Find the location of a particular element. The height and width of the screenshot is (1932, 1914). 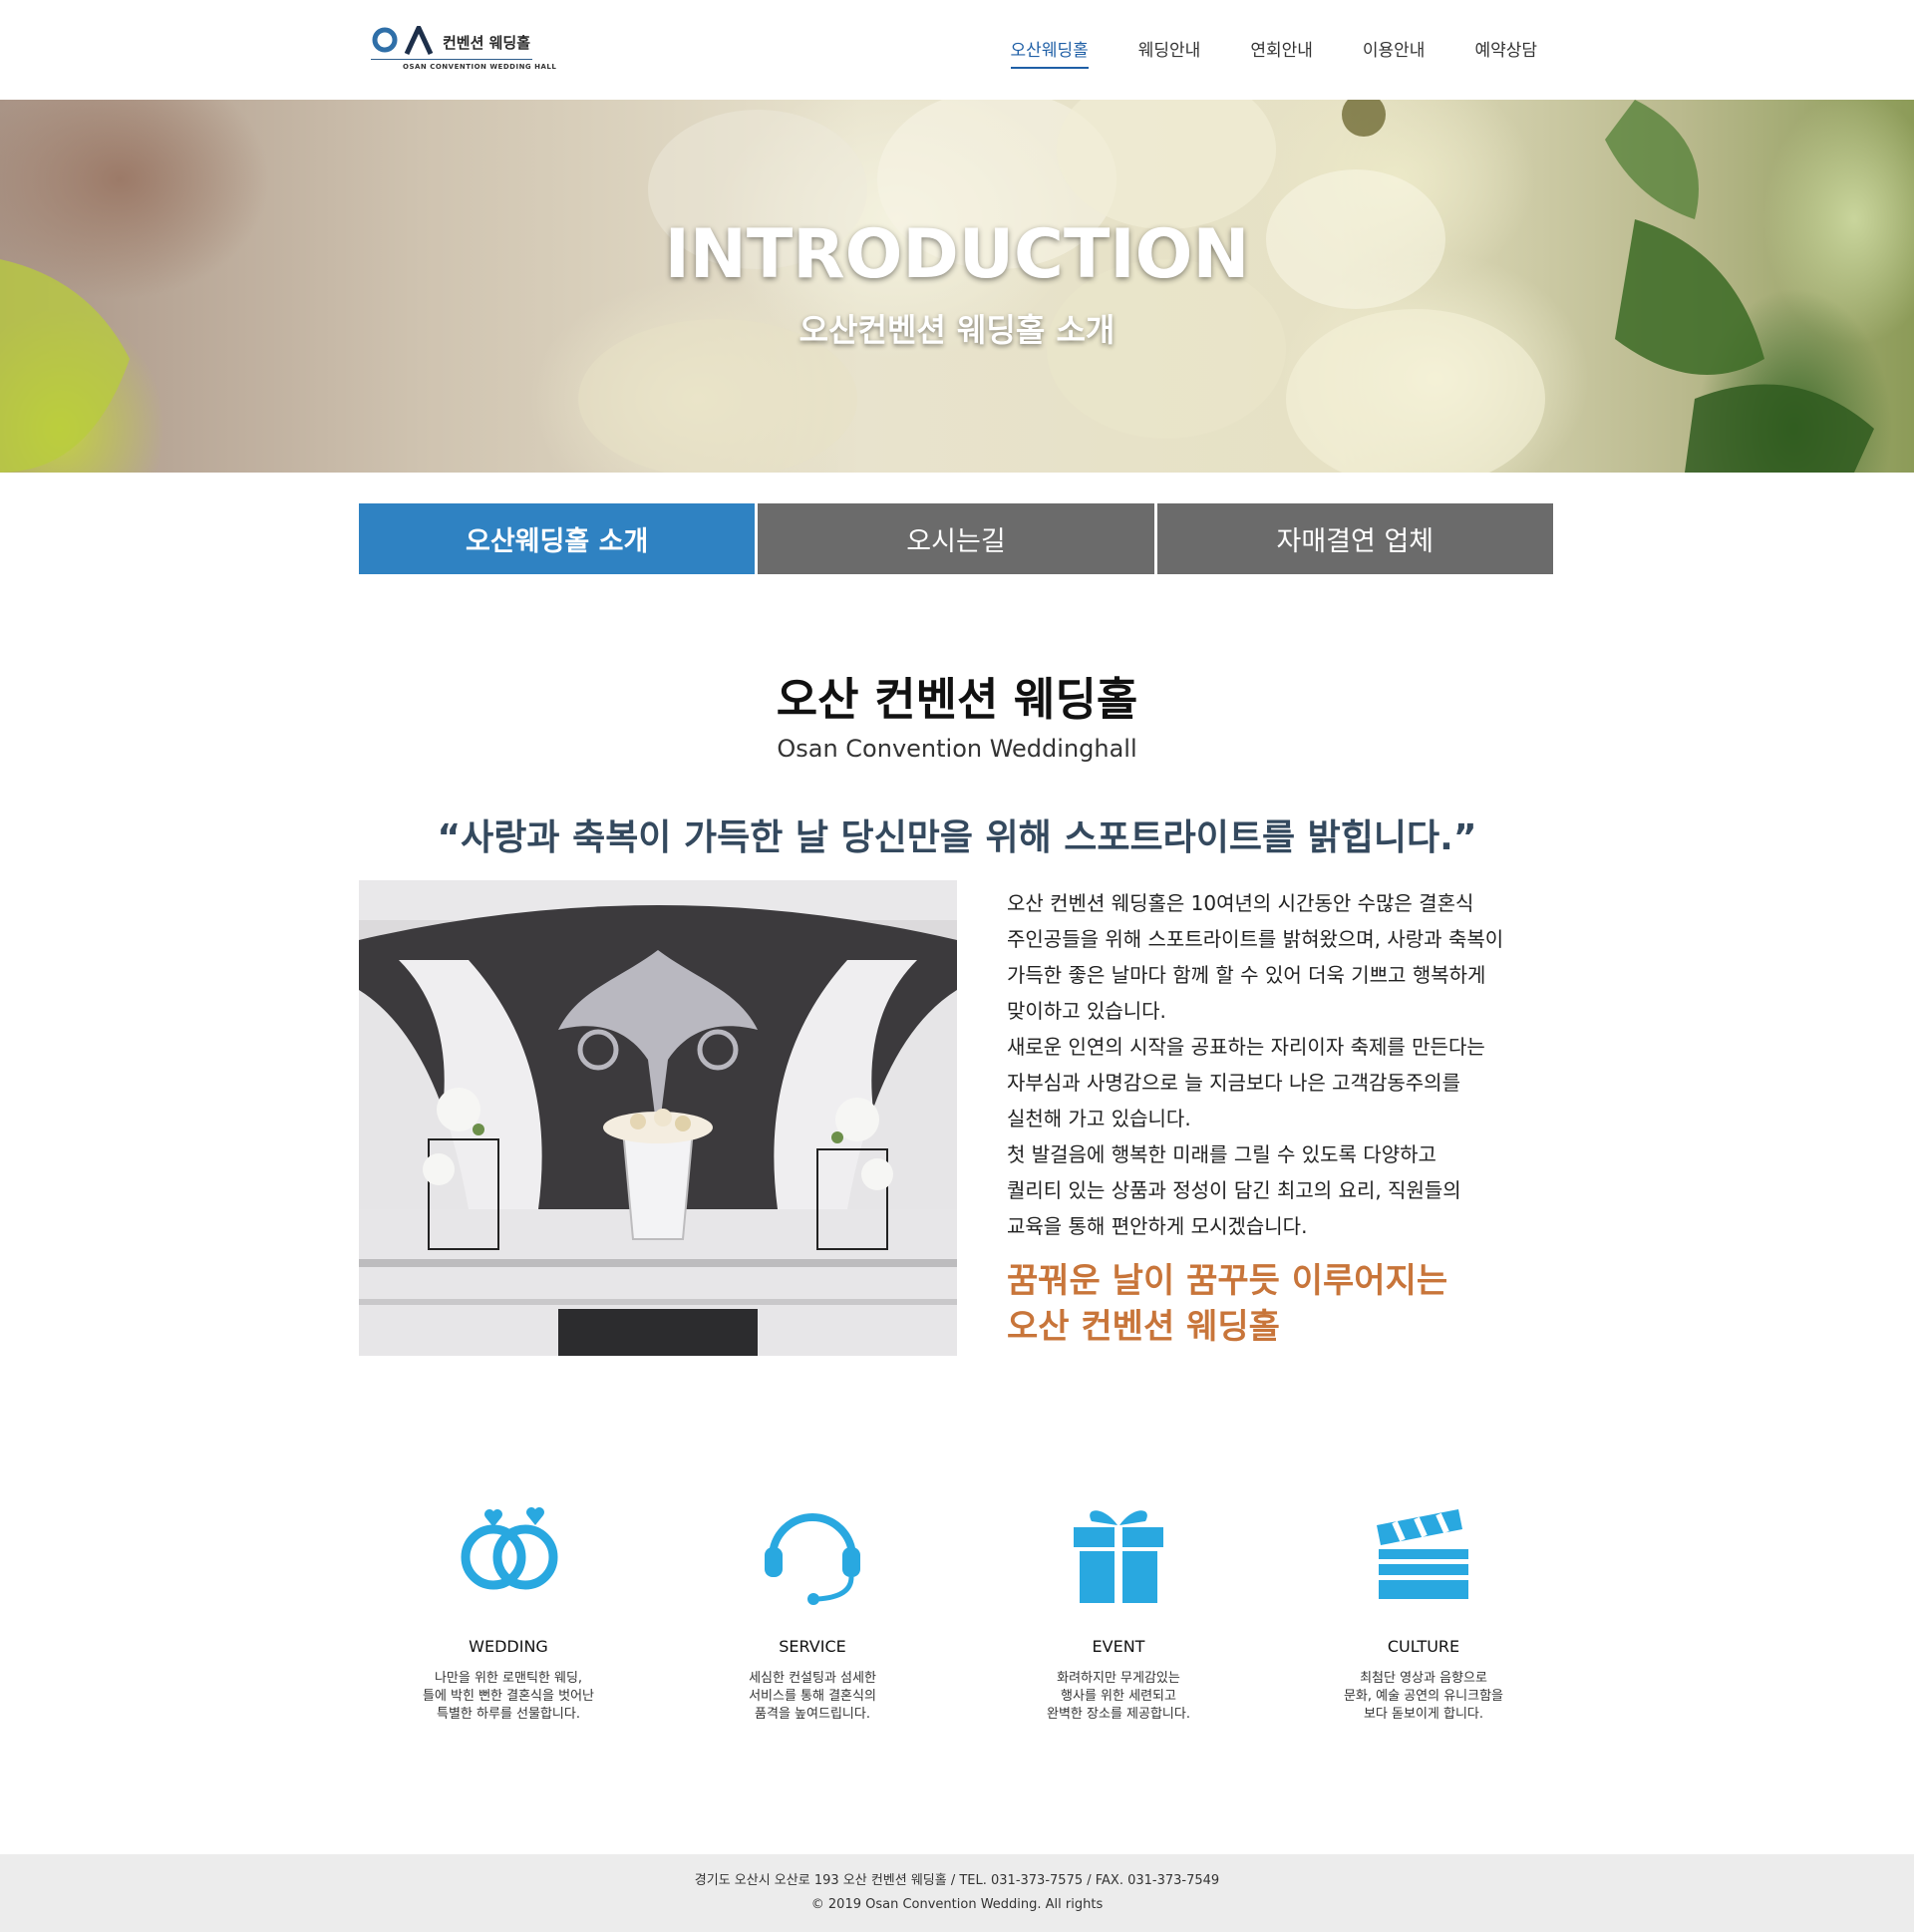

description-line: 퀄리티 있는 상품과 정성이 담긴 최고의 요리, 직원들의 is located at coordinates (1234, 1190).